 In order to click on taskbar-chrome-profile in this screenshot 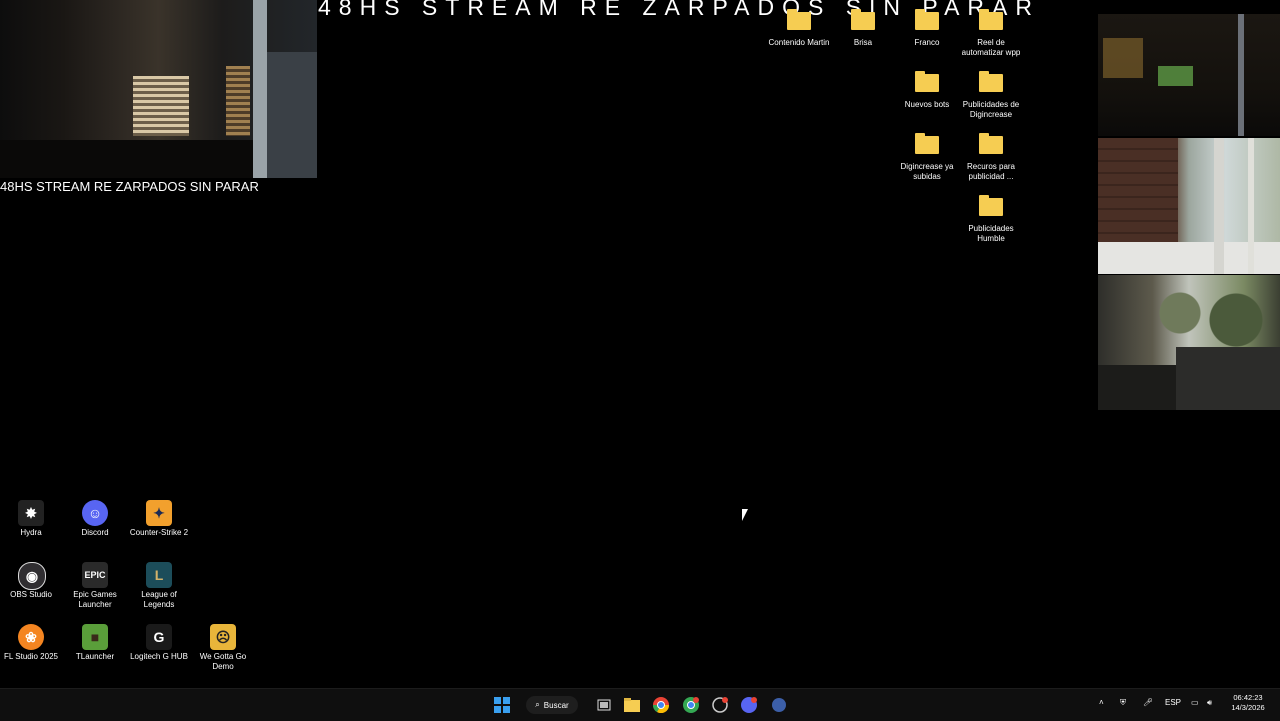, I will do `click(691, 705)`.